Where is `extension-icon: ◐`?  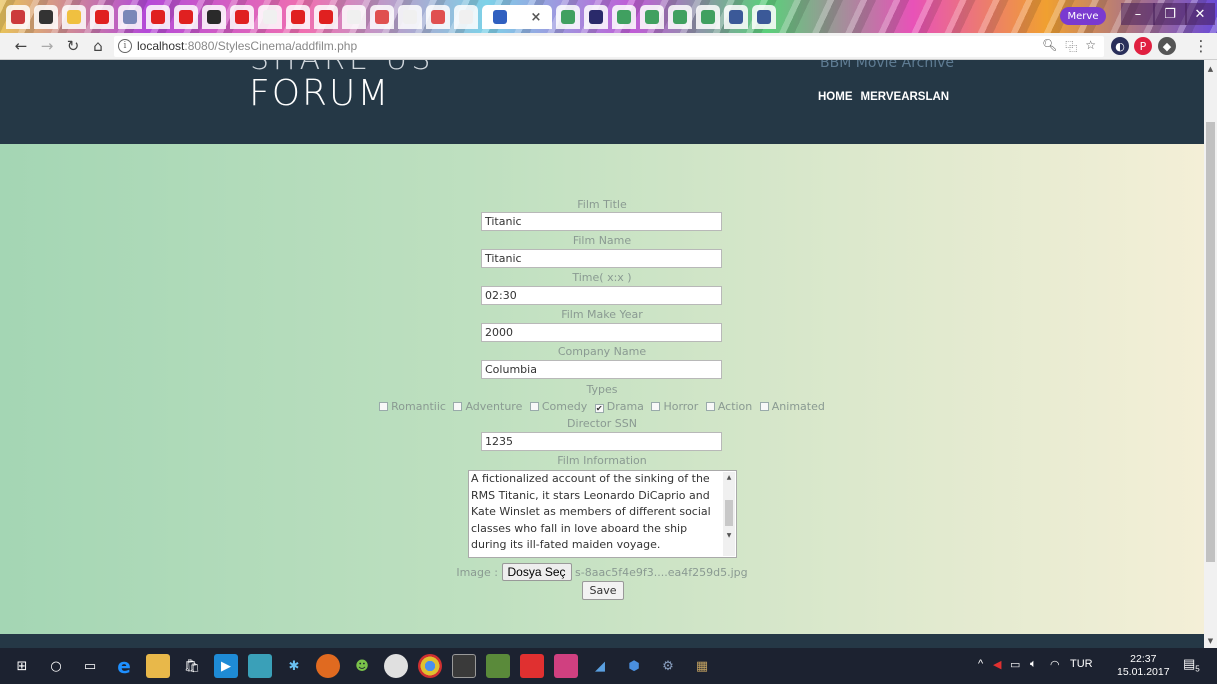
extension-icon: ◐ is located at coordinates (1120, 46).